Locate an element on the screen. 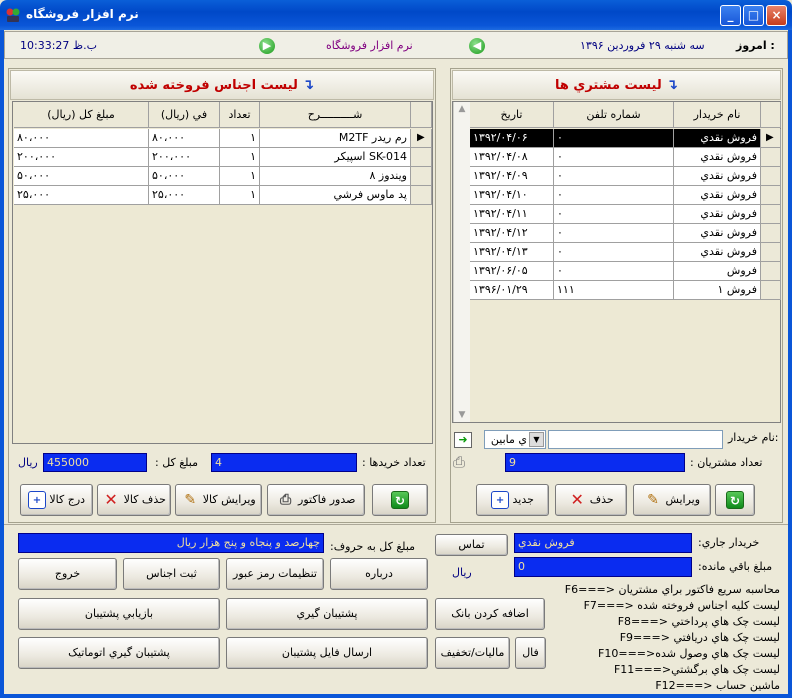 The image size is (792, 698). fal-button: فال is located at coordinates (530, 653).